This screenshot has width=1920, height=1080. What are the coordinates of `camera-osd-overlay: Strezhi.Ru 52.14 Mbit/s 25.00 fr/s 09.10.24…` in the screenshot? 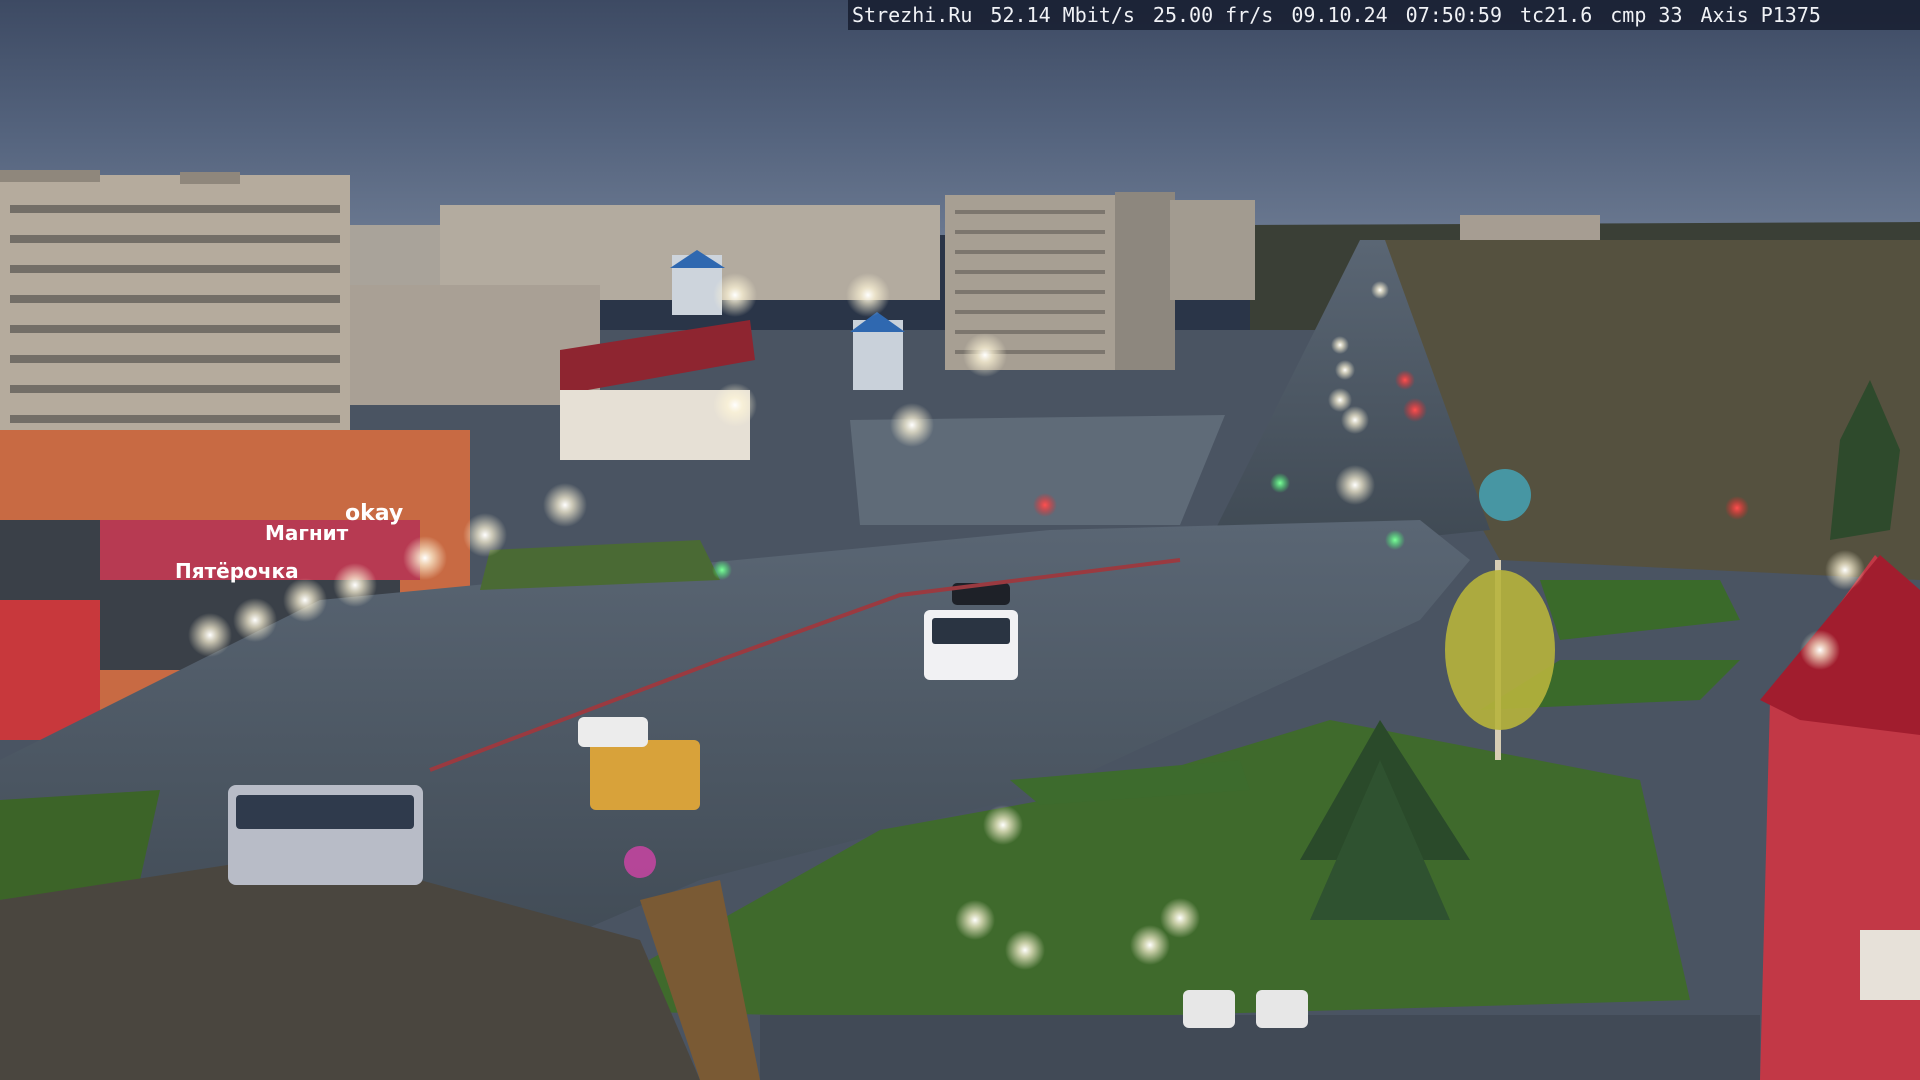 It's located at (1384, 15).